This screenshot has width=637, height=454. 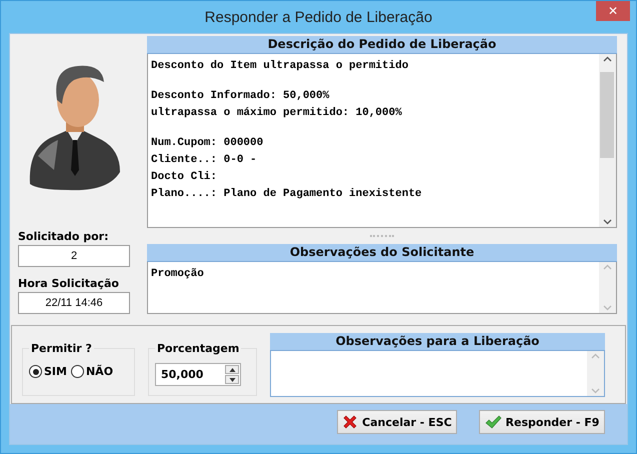 What do you see at coordinates (437, 374) in the screenshot?
I see `release-notes-area` at bounding box center [437, 374].